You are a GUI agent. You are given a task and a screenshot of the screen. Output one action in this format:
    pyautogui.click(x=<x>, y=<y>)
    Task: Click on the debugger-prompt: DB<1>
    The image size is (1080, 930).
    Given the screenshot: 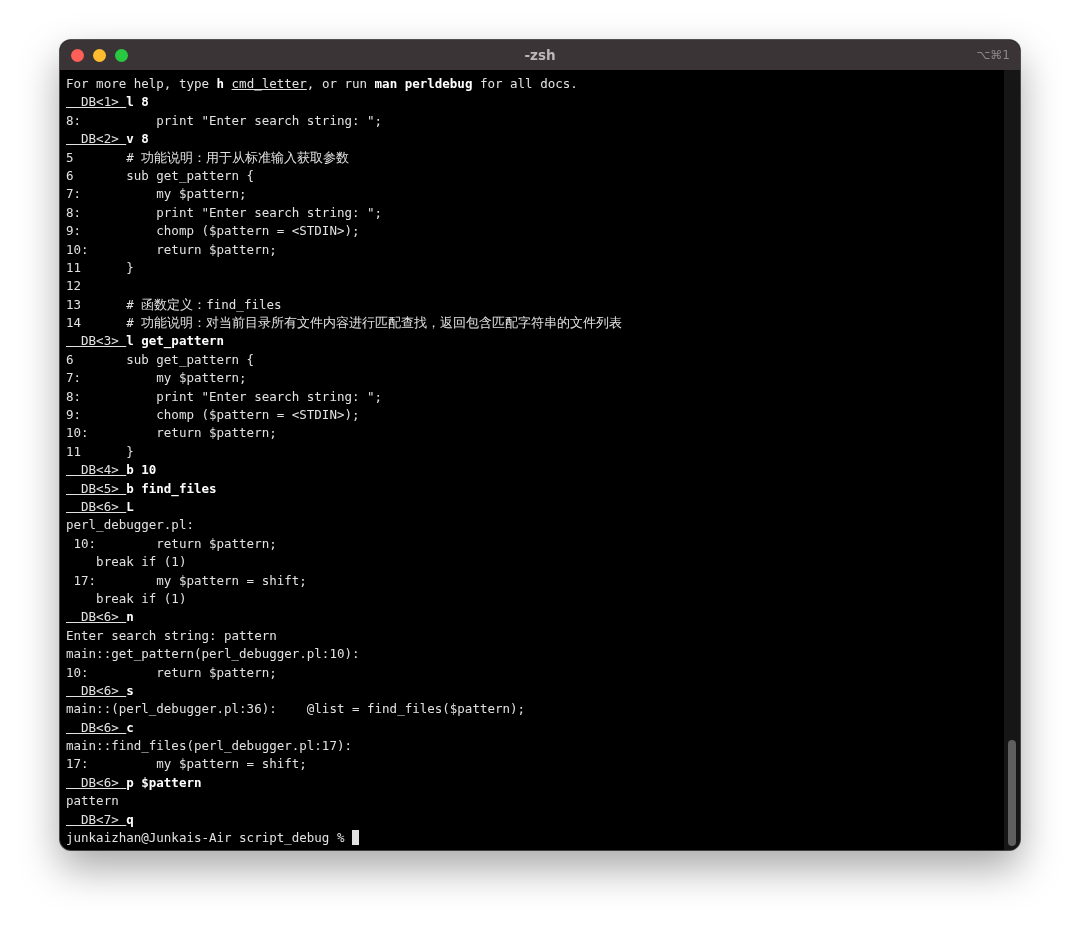 What is the action you would take?
    pyautogui.click(x=100, y=102)
    